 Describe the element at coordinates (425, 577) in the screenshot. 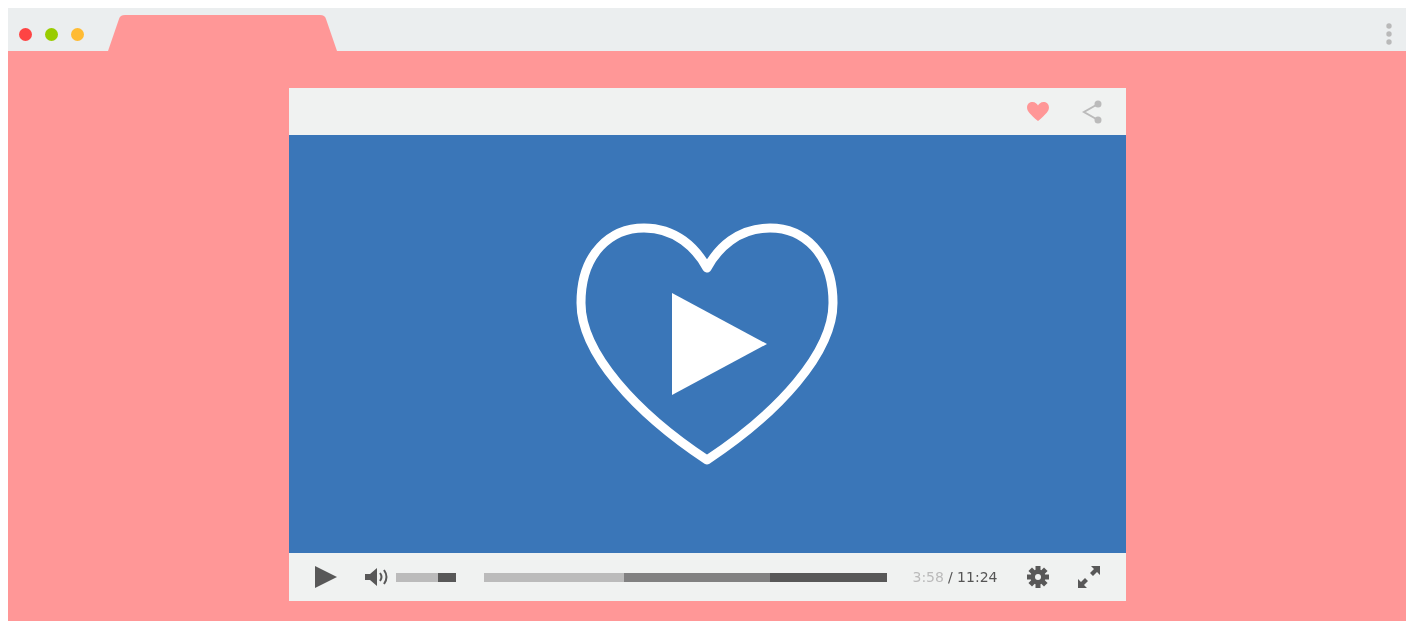

I see `volume-slider` at that location.